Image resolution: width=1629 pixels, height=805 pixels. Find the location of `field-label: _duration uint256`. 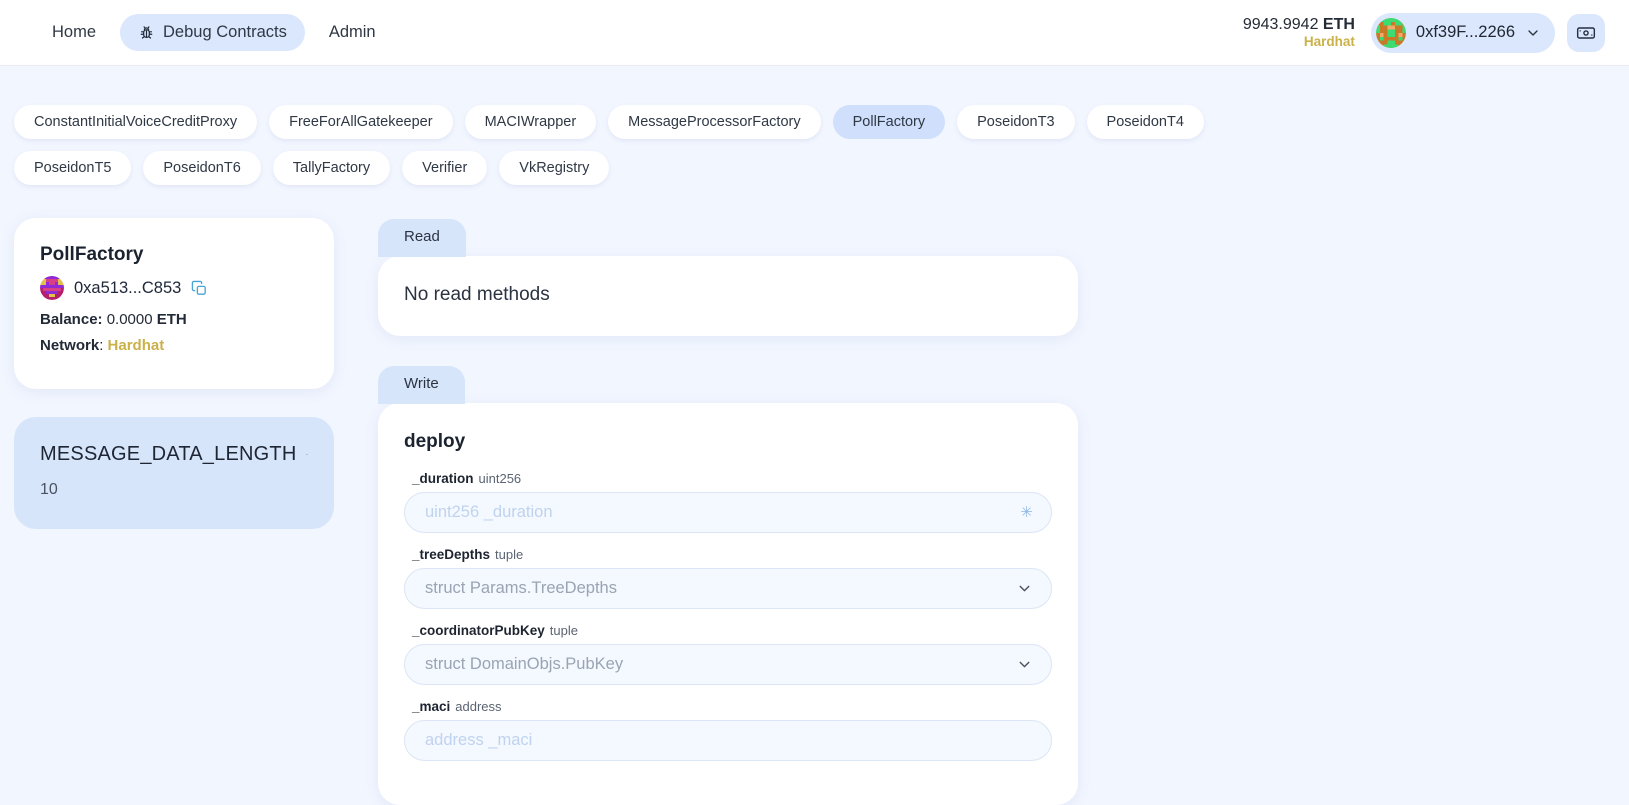

field-label: _duration uint256 is located at coordinates (732, 478).